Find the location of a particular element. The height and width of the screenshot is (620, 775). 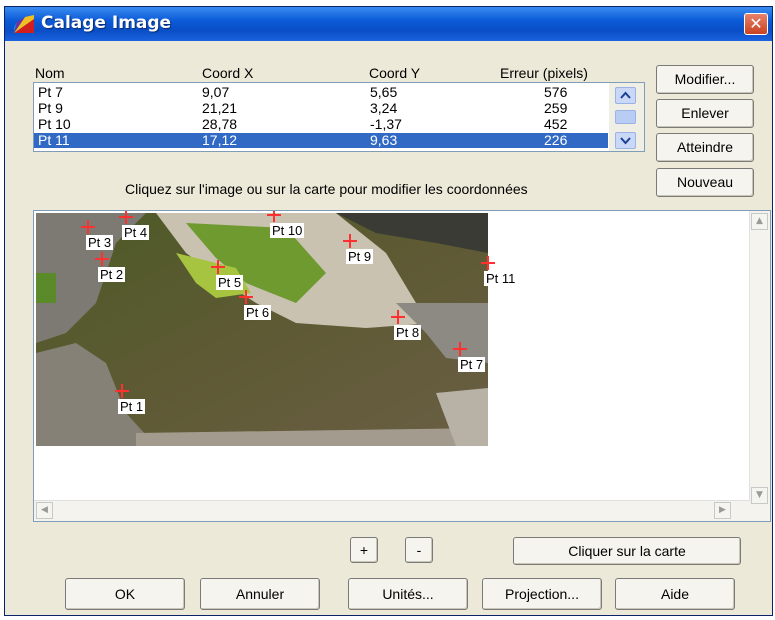

list-scrollbar is located at coordinates (626, 117).